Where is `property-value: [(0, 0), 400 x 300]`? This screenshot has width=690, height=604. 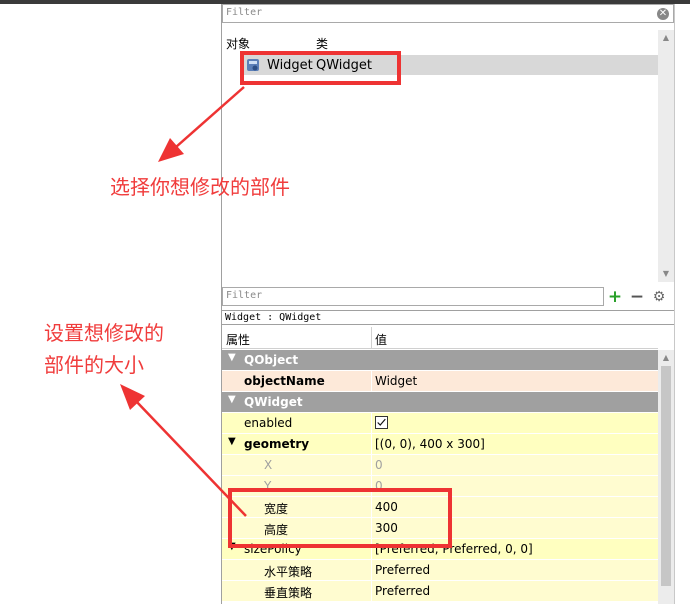
property-value: [(0, 0), 400 x 300] is located at coordinates (430, 444).